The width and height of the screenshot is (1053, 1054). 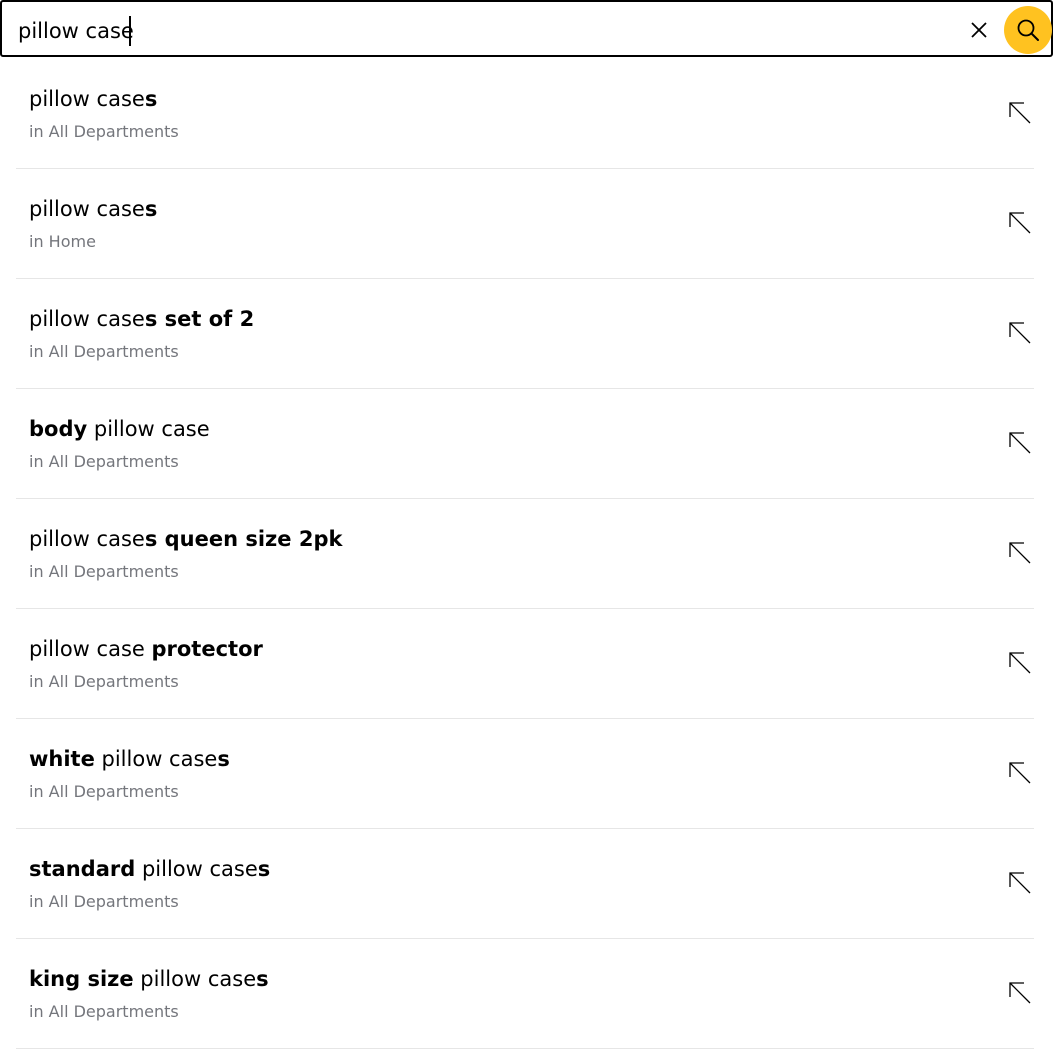 I want to click on suggestion-text: pillow case protector, so click(x=146, y=649).